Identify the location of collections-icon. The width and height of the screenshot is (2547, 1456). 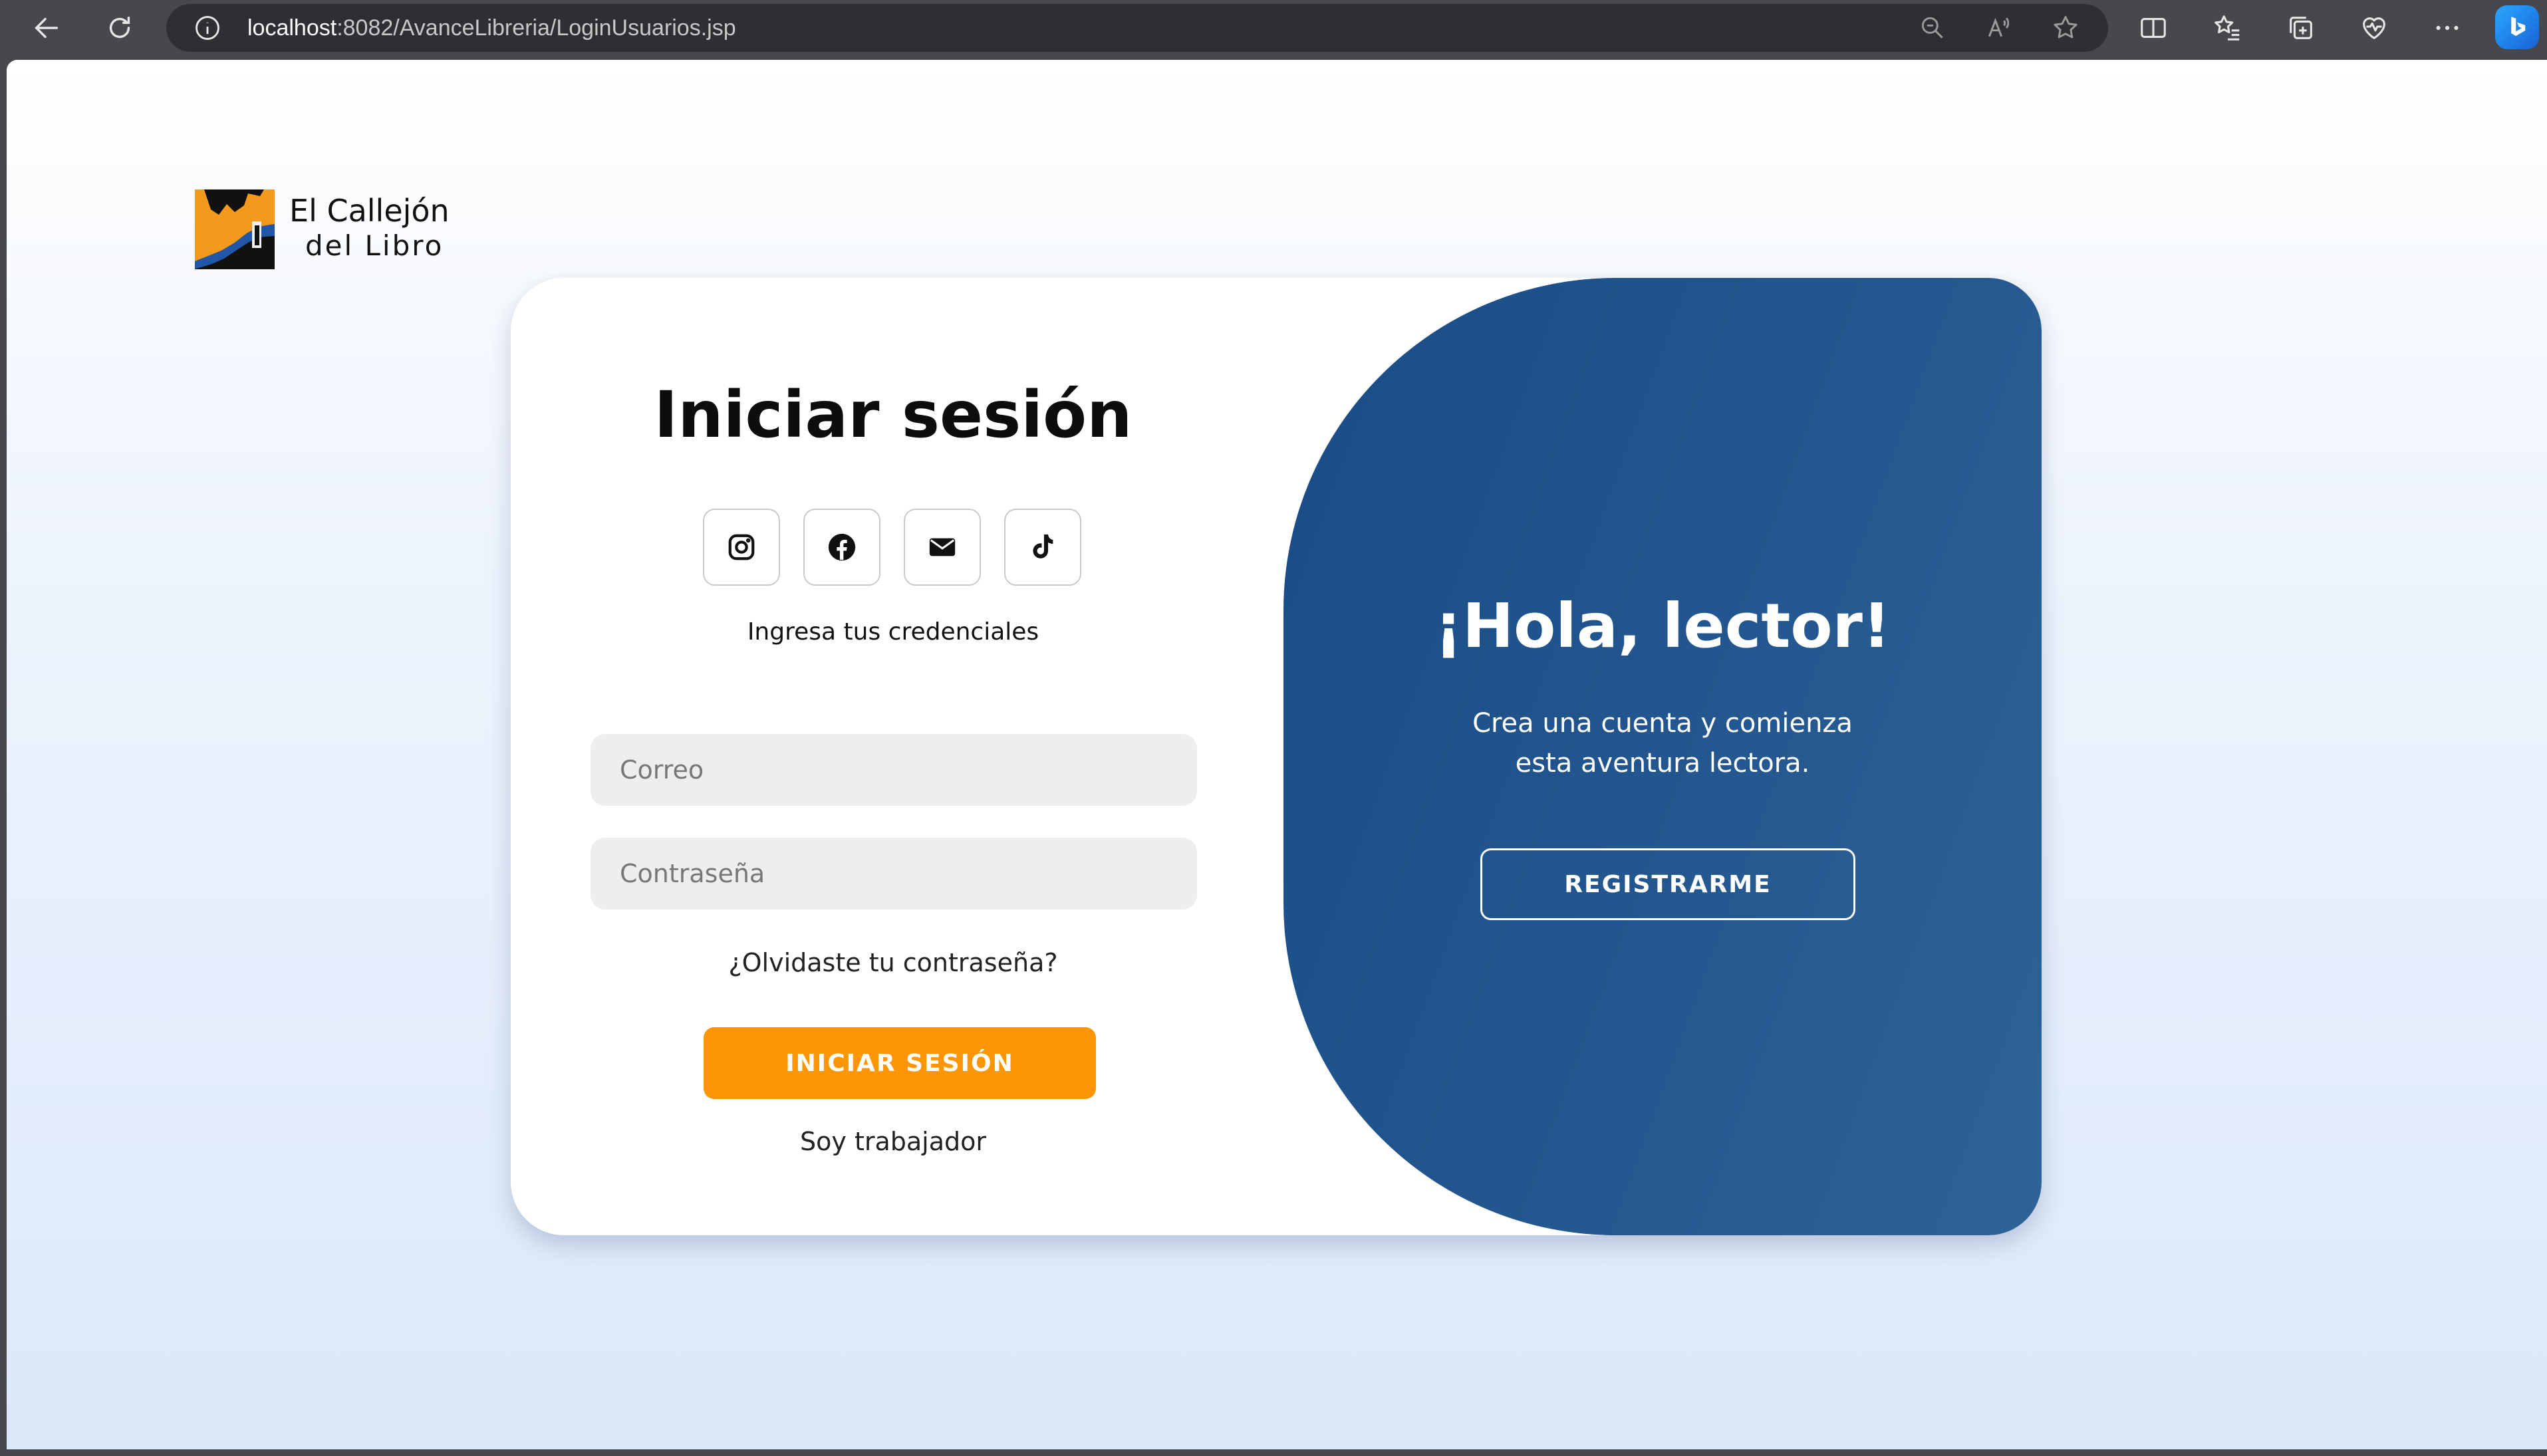
(2301, 28).